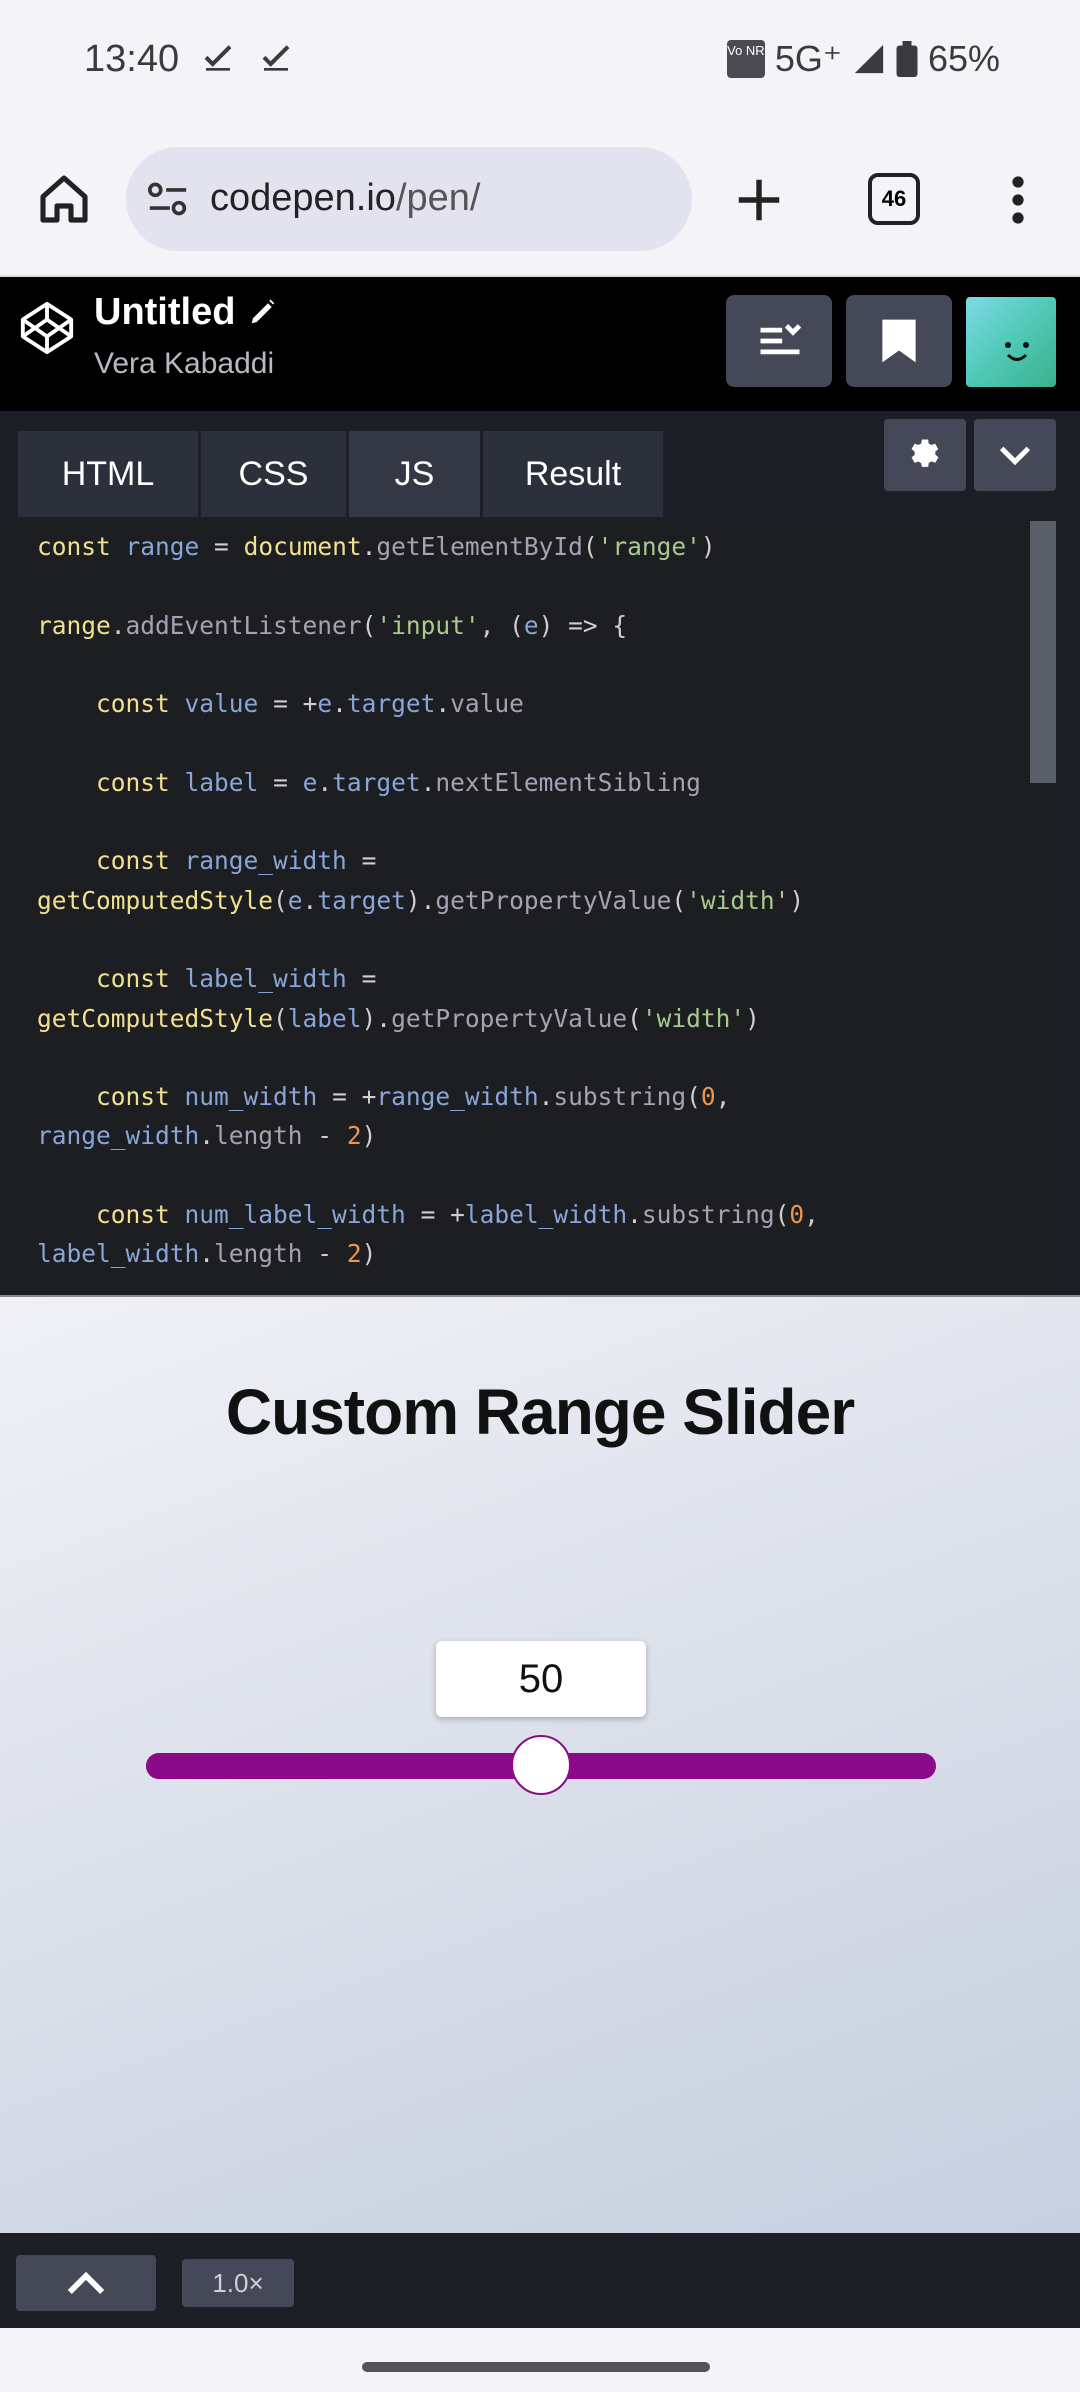 This screenshot has height=2392, width=1080. I want to click on codepen-header: Untitled Vera Kabaddi, so click(540, 344).